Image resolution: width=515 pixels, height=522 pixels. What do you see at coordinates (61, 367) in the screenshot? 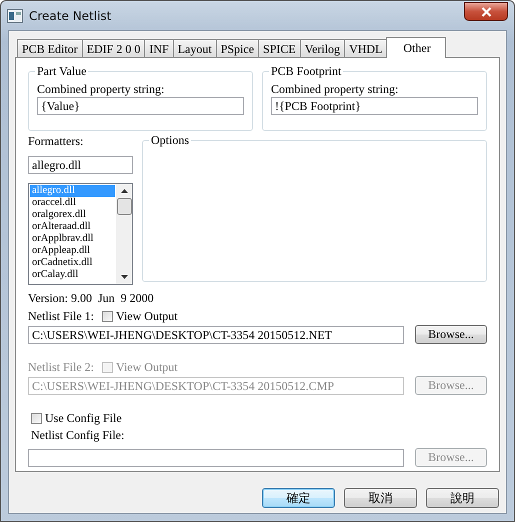
I see `netlist-file-label: Netlist File 2:` at bounding box center [61, 367].